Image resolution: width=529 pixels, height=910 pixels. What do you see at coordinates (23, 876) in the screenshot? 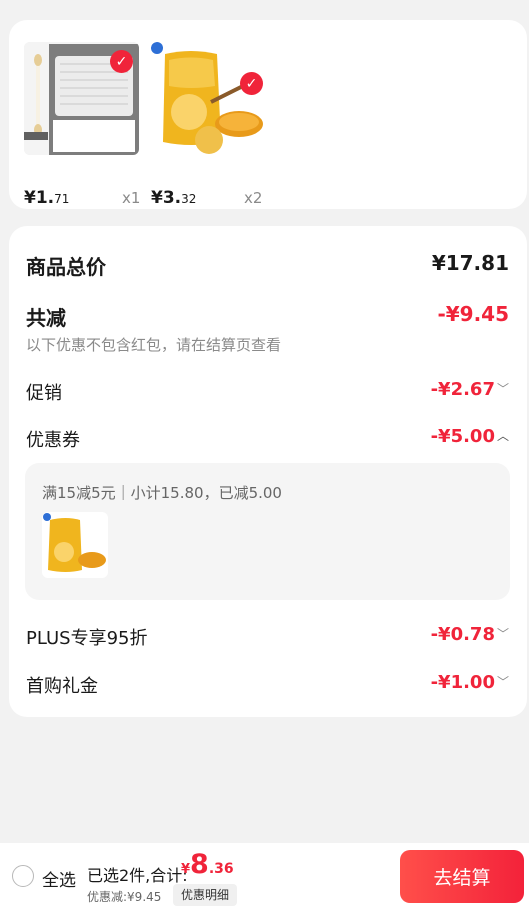
I see `select-all-radio` at bounding box center [23, 876].